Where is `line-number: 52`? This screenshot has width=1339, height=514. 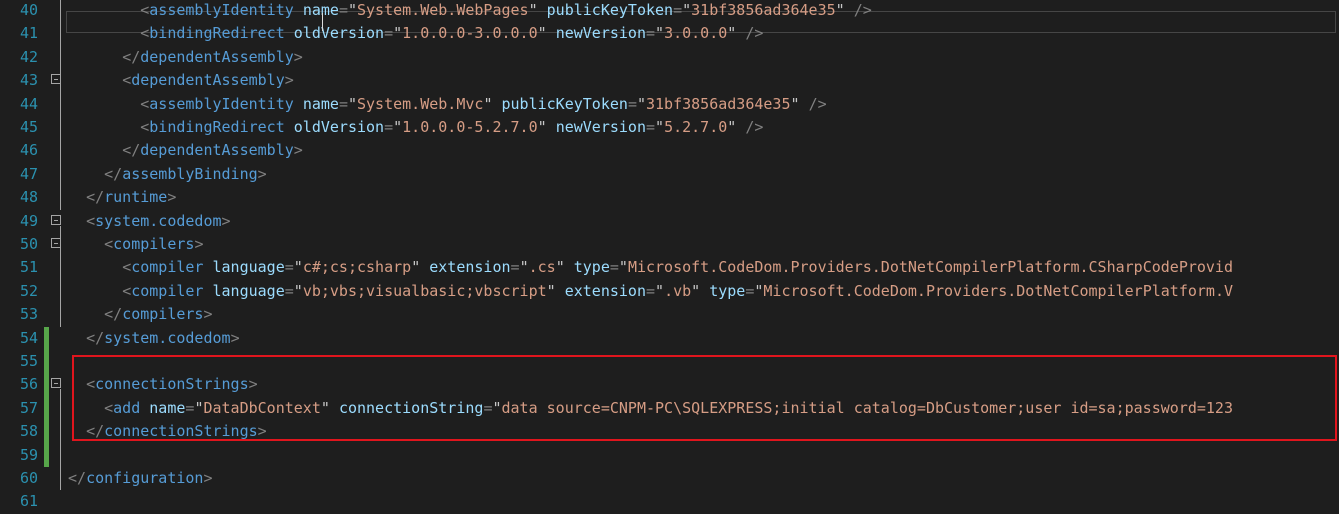 line-number: 52 is located at coordinates (28, 290).